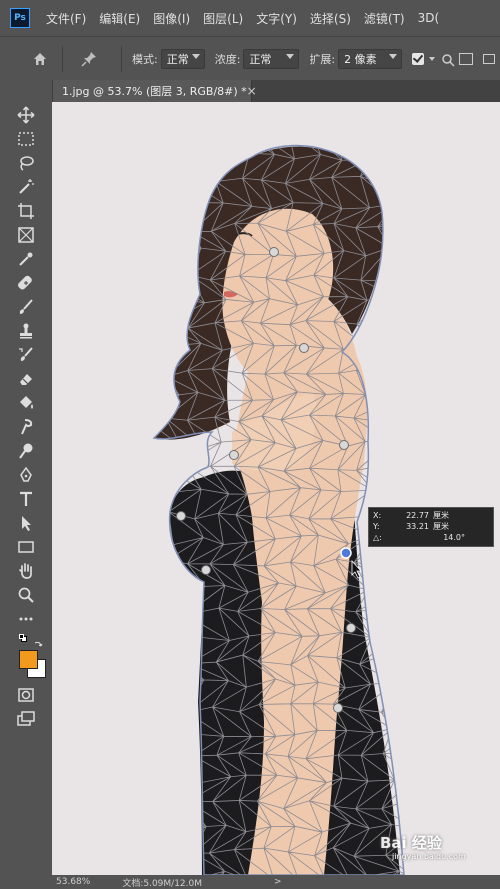 The image size is (500, 889). What do you see at coordinates (26, 695) in the screenshot?
I see `quick-mask-icon` at bounding box center [26, 695].